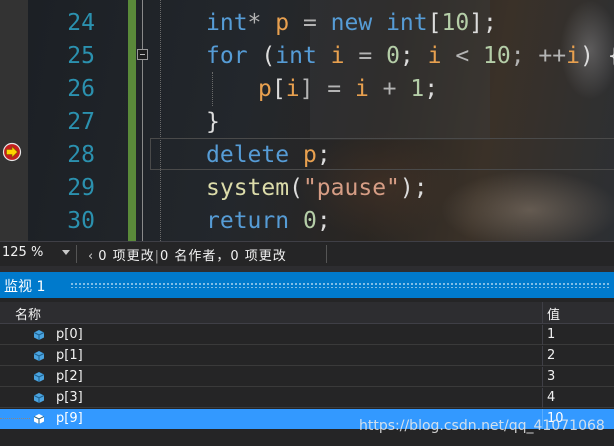  Describe the element at coordinates (12, 152) in the screenshot. I see `current-statement-arrow-icon` at that location.